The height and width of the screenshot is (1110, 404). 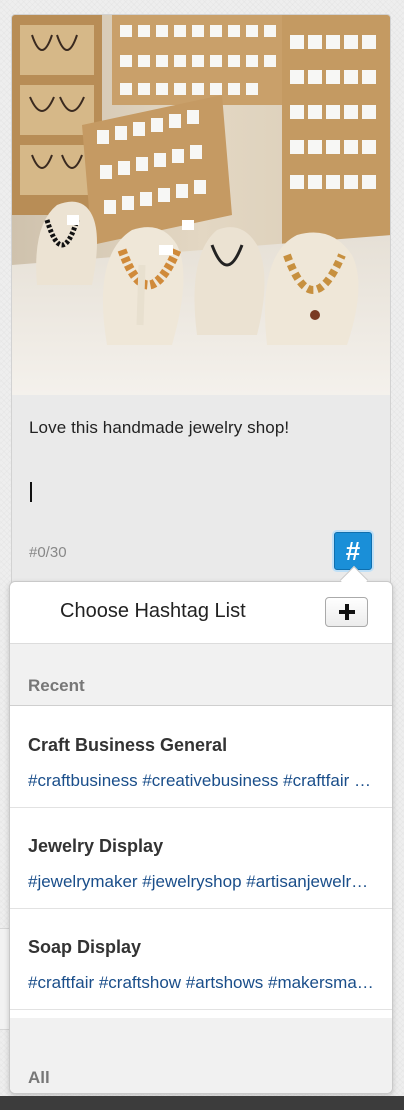 What do you see at coordinates (85, 947) in the screenshot?
I see `hashtag-list-name: Soap Display` at bounding box center [85, 947].